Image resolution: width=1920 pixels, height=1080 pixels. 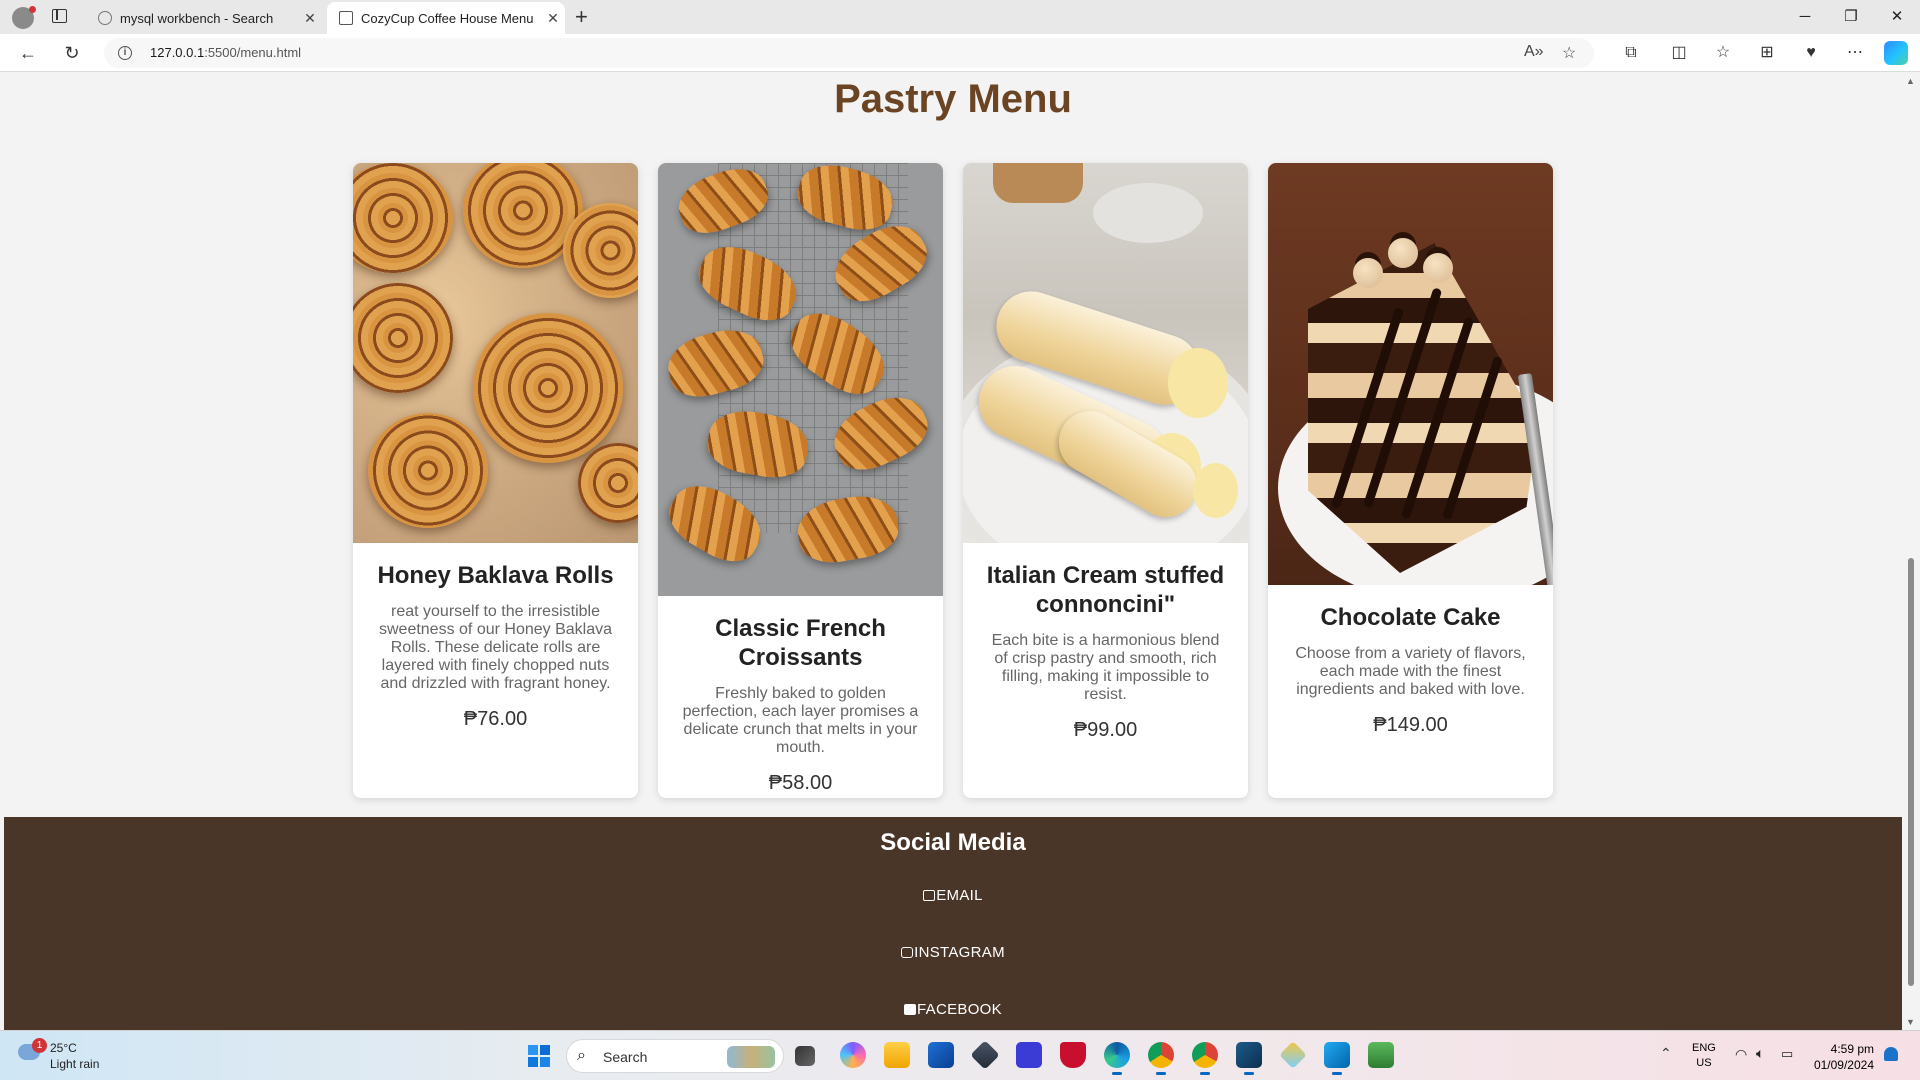 What do you see at coordinates (1811, 53) in the screenshot?
I see `browser-essentials-icon: ♥` at bounding box center [1811, 53].